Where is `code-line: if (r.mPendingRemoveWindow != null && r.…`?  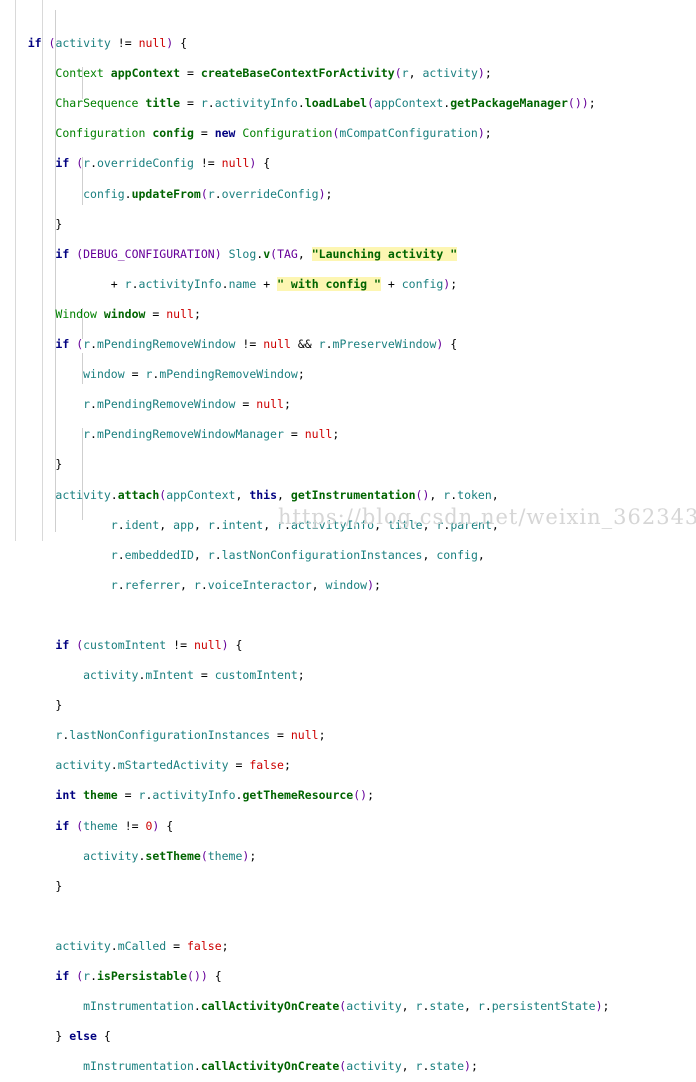
code-line: if (r.mPendingRemoveWindow != null && r.… is located at coordinates (256, 344).